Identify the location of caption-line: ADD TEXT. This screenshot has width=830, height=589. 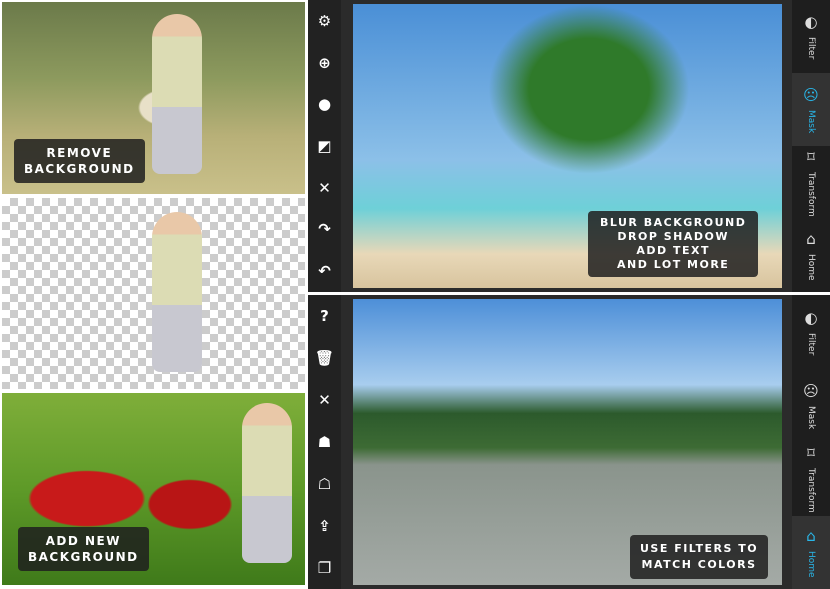
(673, 250).